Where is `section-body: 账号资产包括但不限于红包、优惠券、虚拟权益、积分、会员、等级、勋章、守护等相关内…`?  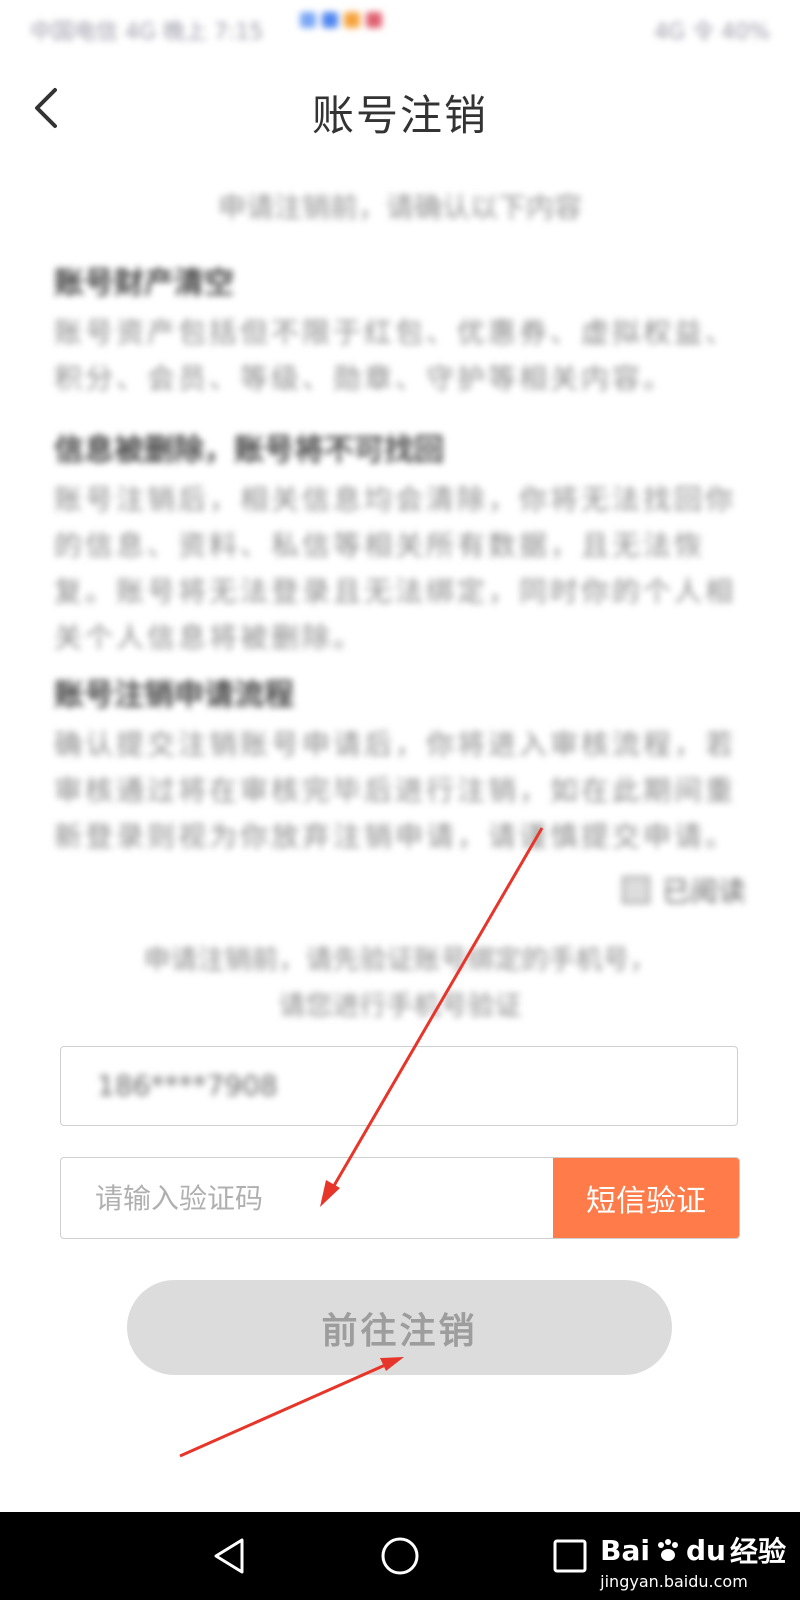
section-body: 账号资产包括但不限于红包、优惠券、虚拟权益、积分、会员、等级、勋章、守护等相关内… is located at coordinates (395, 355).